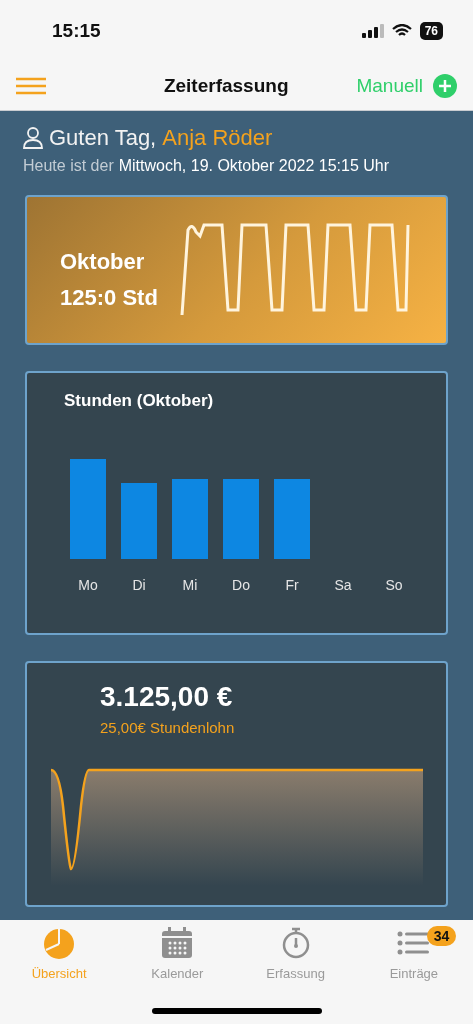 Image resolution: width=473 pixels, height=1024 pixels. I want to click on day-label: Sa, so click(343, 585).